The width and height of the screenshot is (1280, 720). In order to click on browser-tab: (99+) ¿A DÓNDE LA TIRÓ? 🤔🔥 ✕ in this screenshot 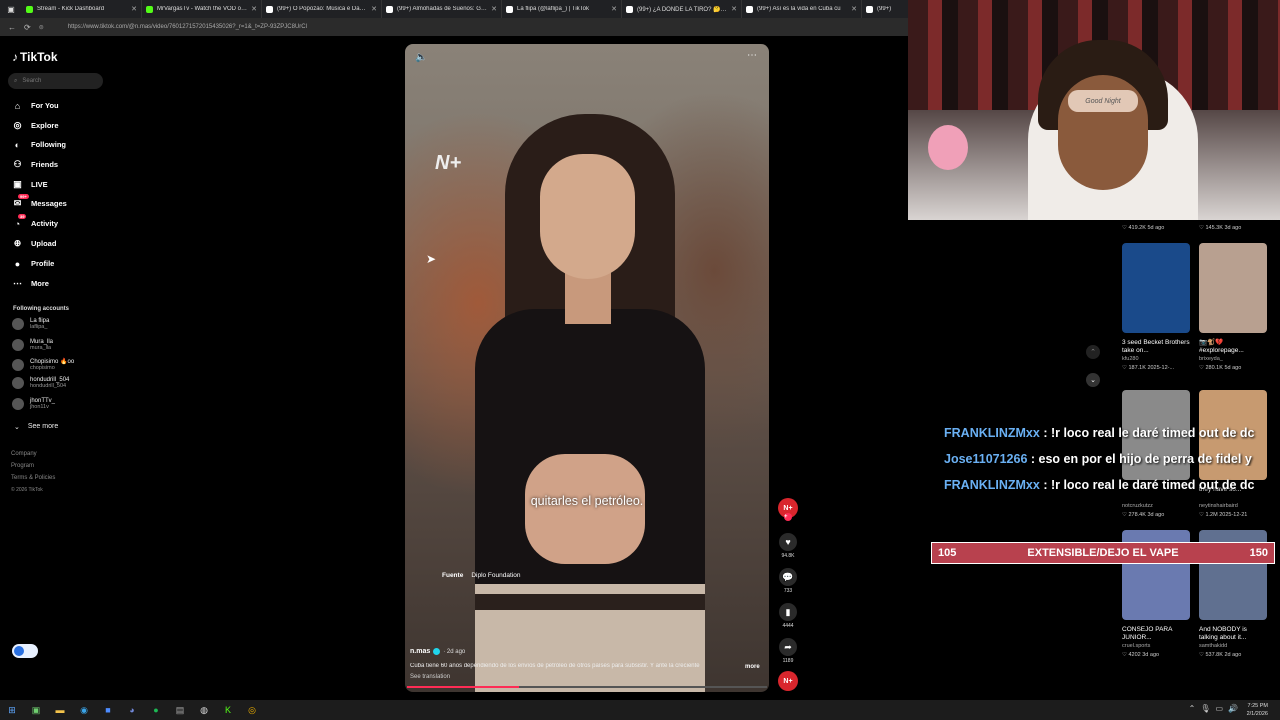, I will do `click(682, 9)`.